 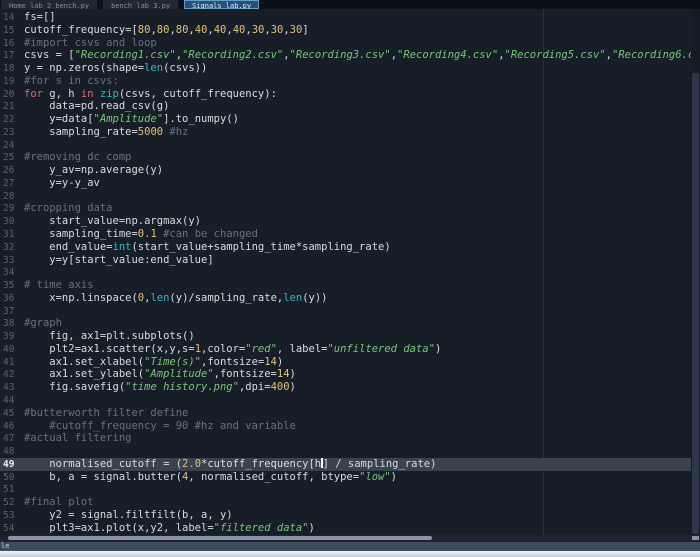 What do you see at coordinates (315, 297) in the screenshot?
I see `code-token: (y))` at bounding box center [315, 297].